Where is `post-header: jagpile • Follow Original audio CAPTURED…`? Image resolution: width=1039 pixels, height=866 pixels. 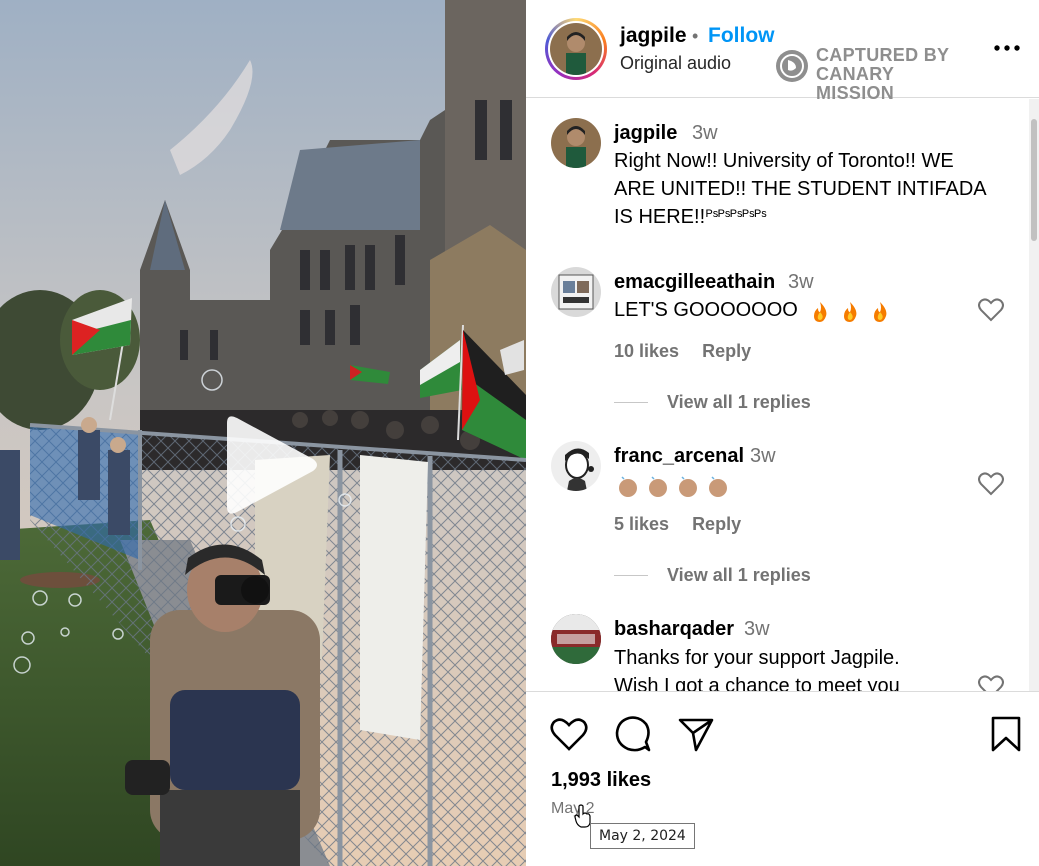 post-header: jagpile • Follow Original audio CAPTURED… is located at coordinates (782, 51).